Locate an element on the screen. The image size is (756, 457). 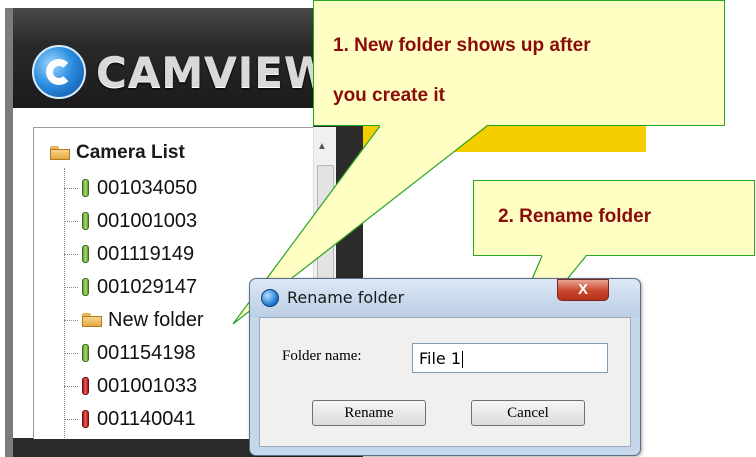
scroll-up-arrow-icon: ▲ is located at coordinates (322, 146).